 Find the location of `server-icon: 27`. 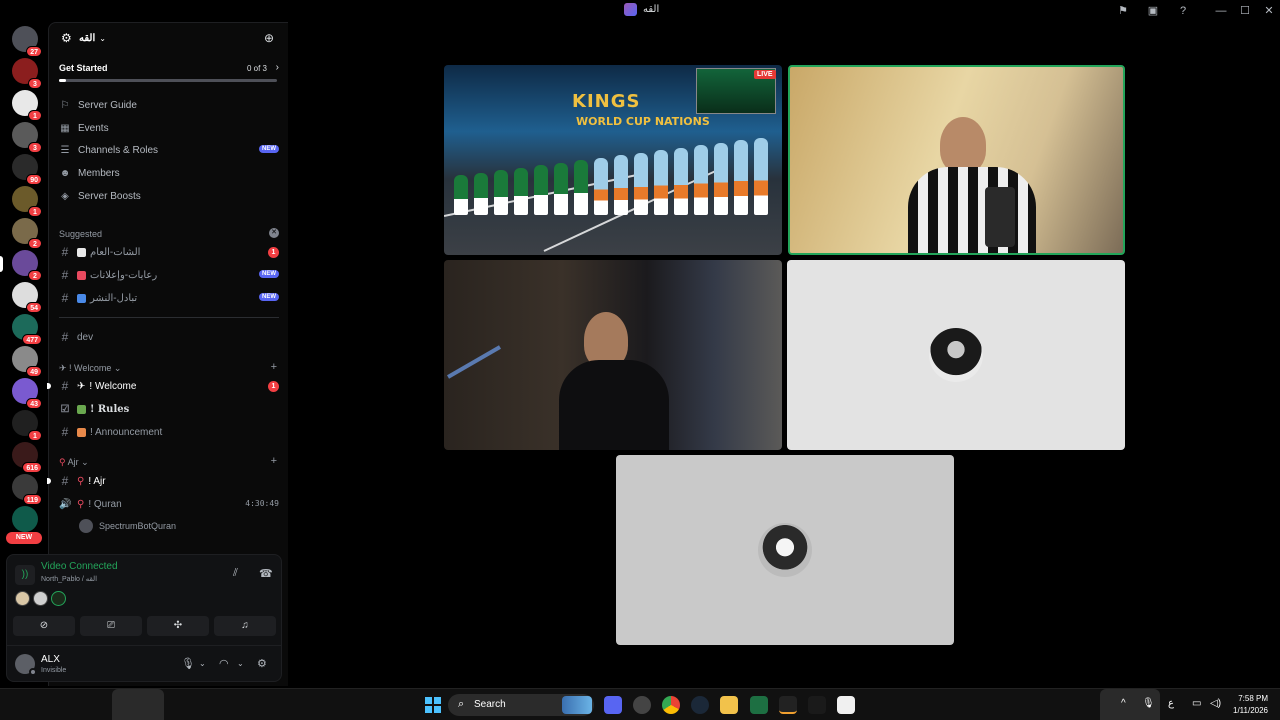

server-icon: 27 is located at coordinates (27, 41).